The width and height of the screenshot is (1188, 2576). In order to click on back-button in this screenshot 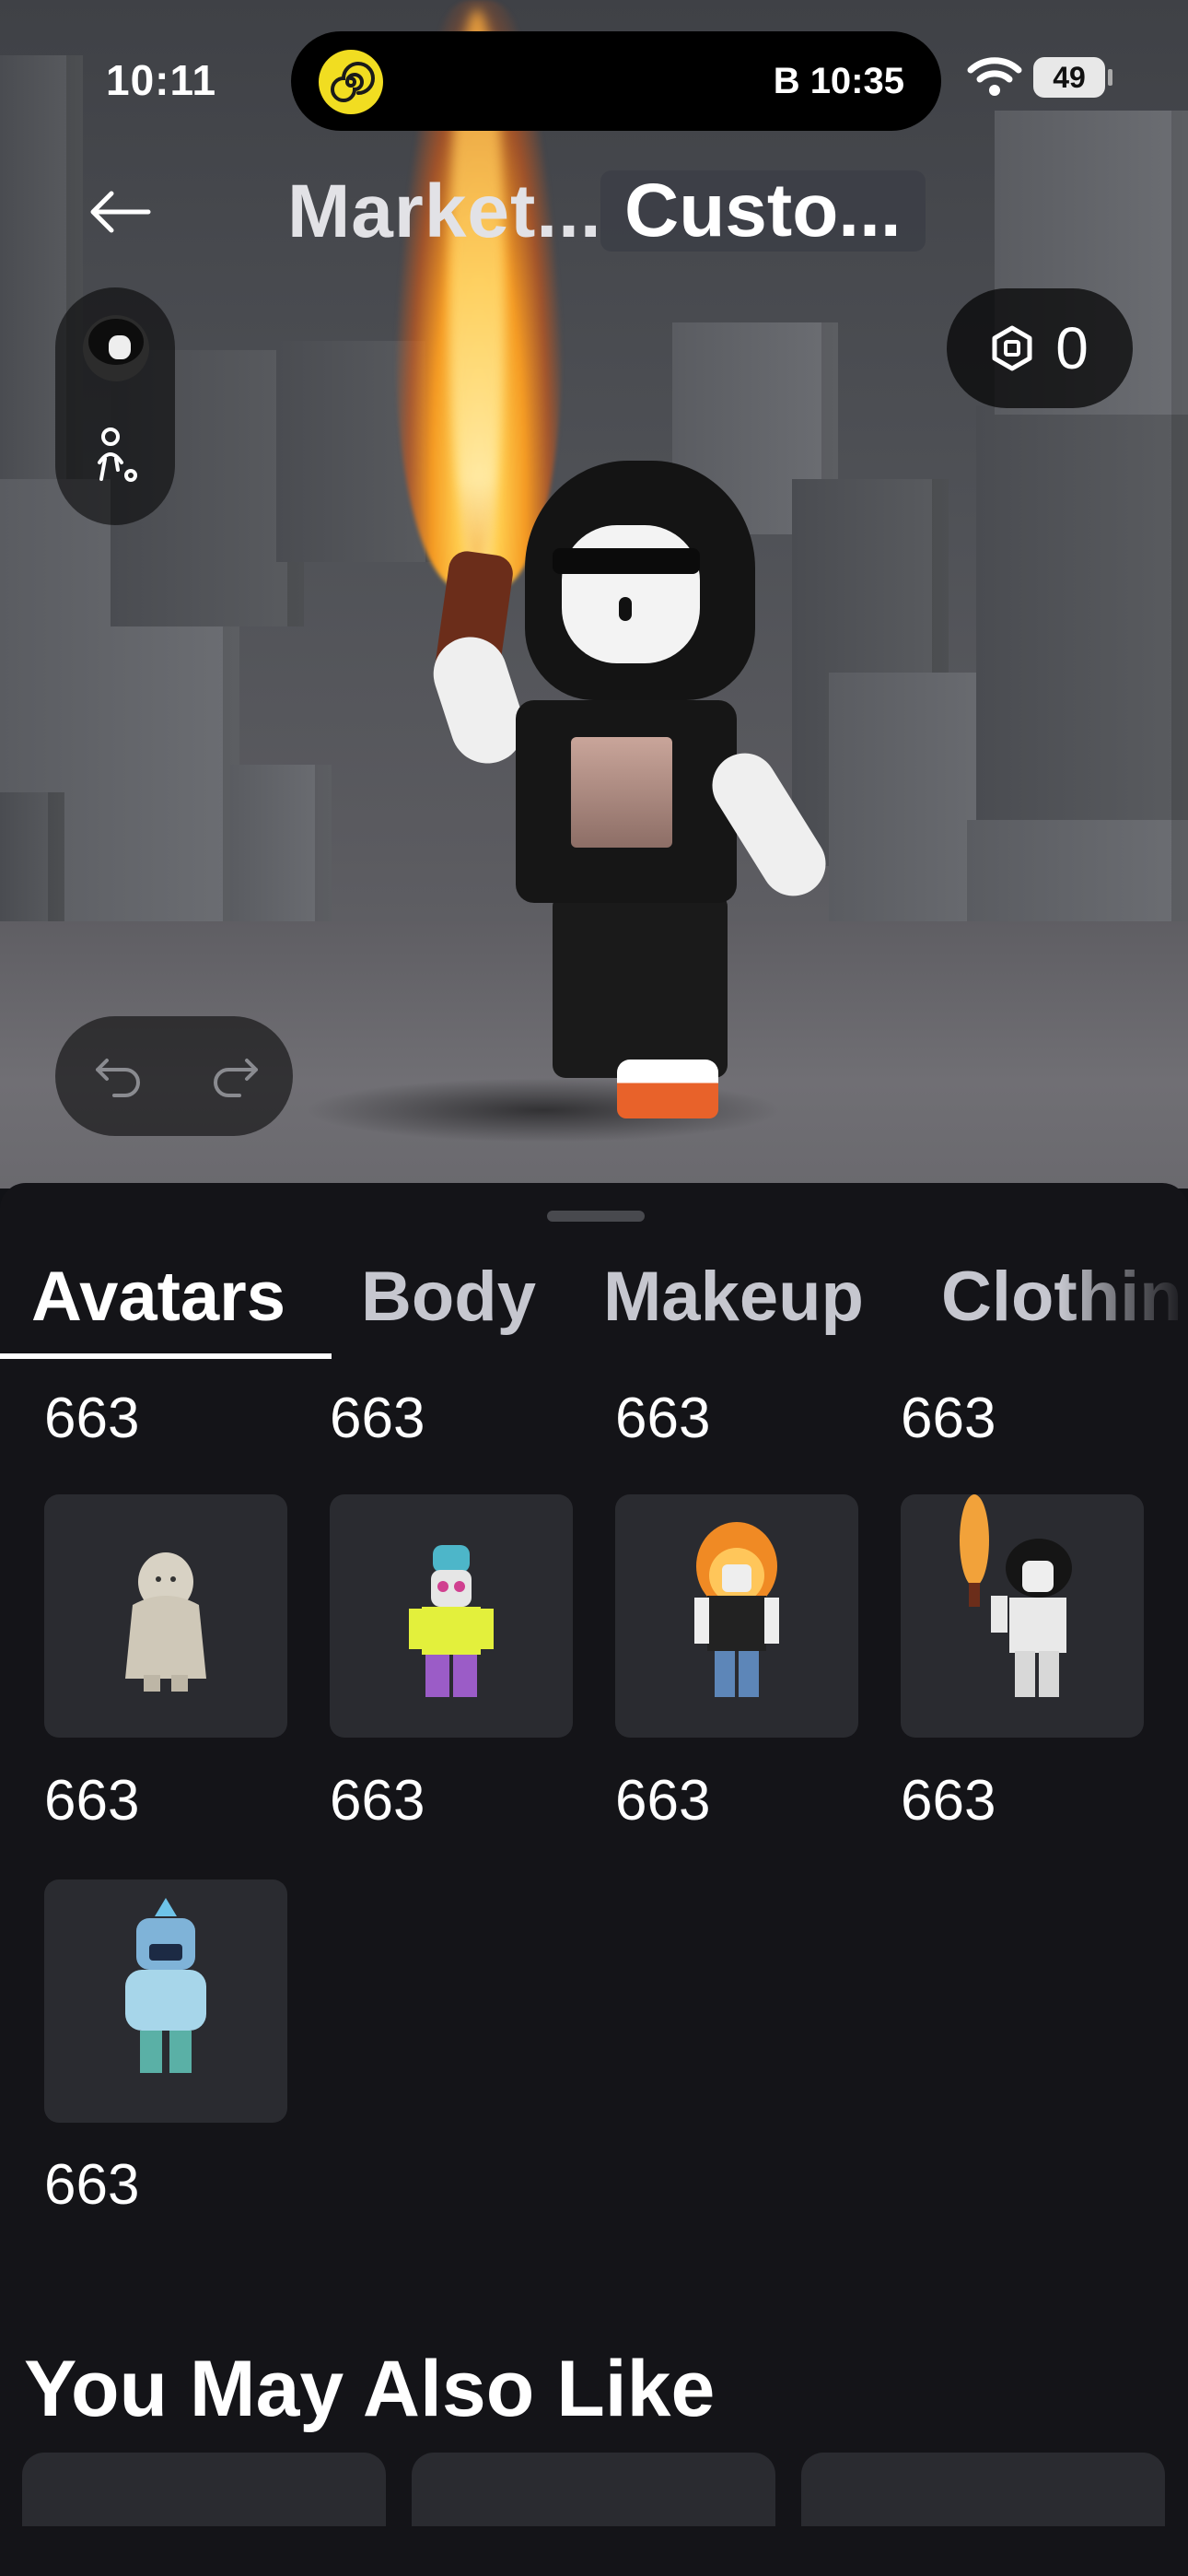, I will do `click(120, 212)`.